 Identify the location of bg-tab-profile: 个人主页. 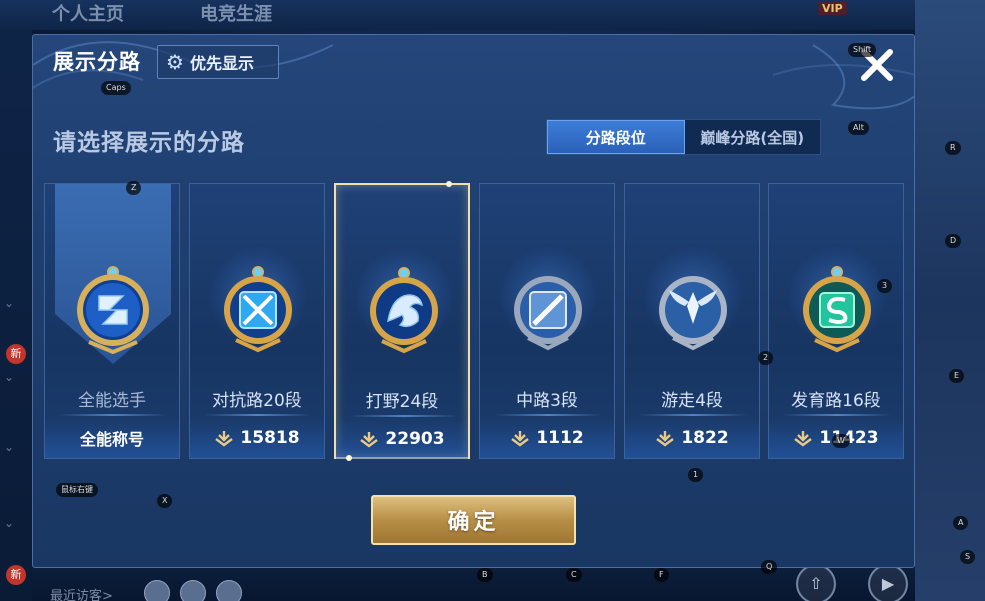
(88, 13).